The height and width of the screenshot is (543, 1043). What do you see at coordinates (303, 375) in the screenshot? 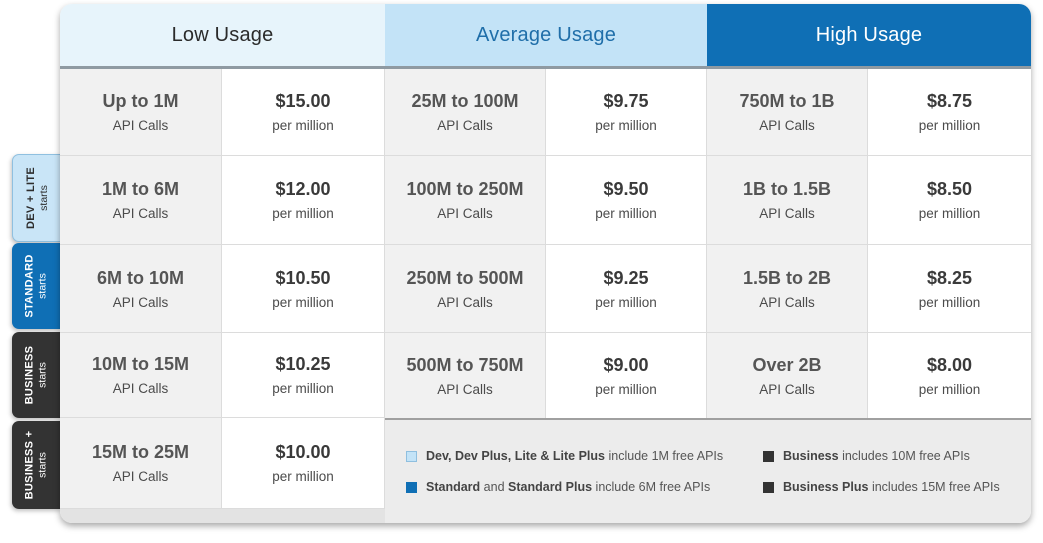
I see `tier-price-cell: $10.25 per million` at bounding box center [303, 375].